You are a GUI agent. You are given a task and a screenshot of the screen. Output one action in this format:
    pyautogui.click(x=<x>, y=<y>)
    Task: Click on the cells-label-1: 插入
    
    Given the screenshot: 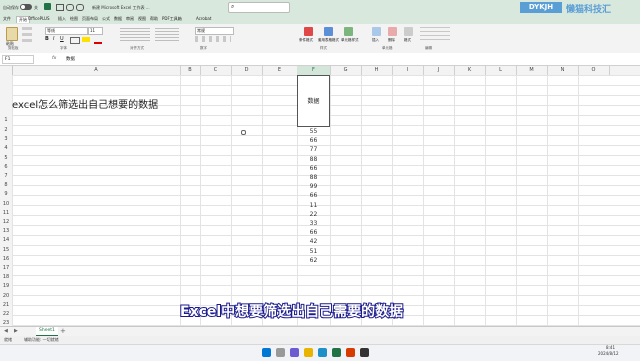 What is the action you would take?
    pyautogui.click(x=375, y=40)
    